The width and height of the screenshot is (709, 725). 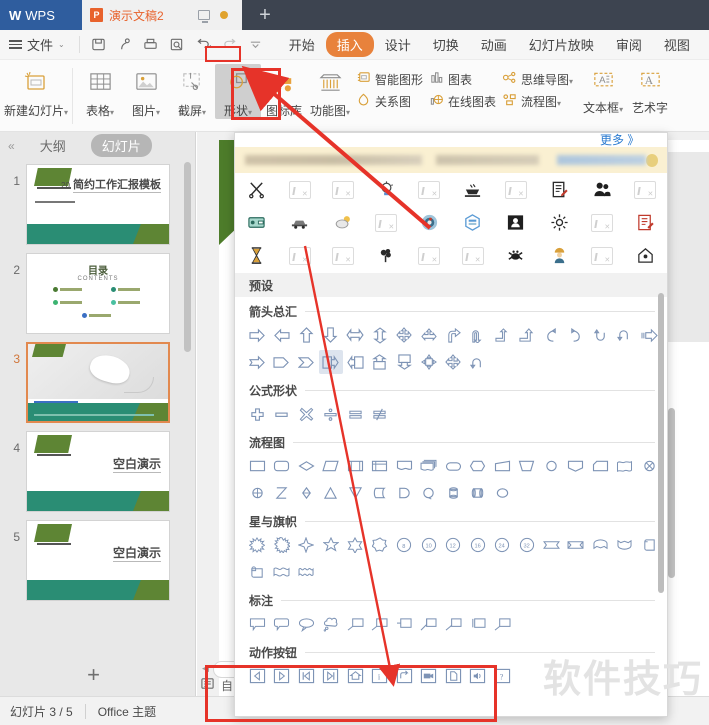 I want to click on home-lock-icon, so click(x=645, y=255).